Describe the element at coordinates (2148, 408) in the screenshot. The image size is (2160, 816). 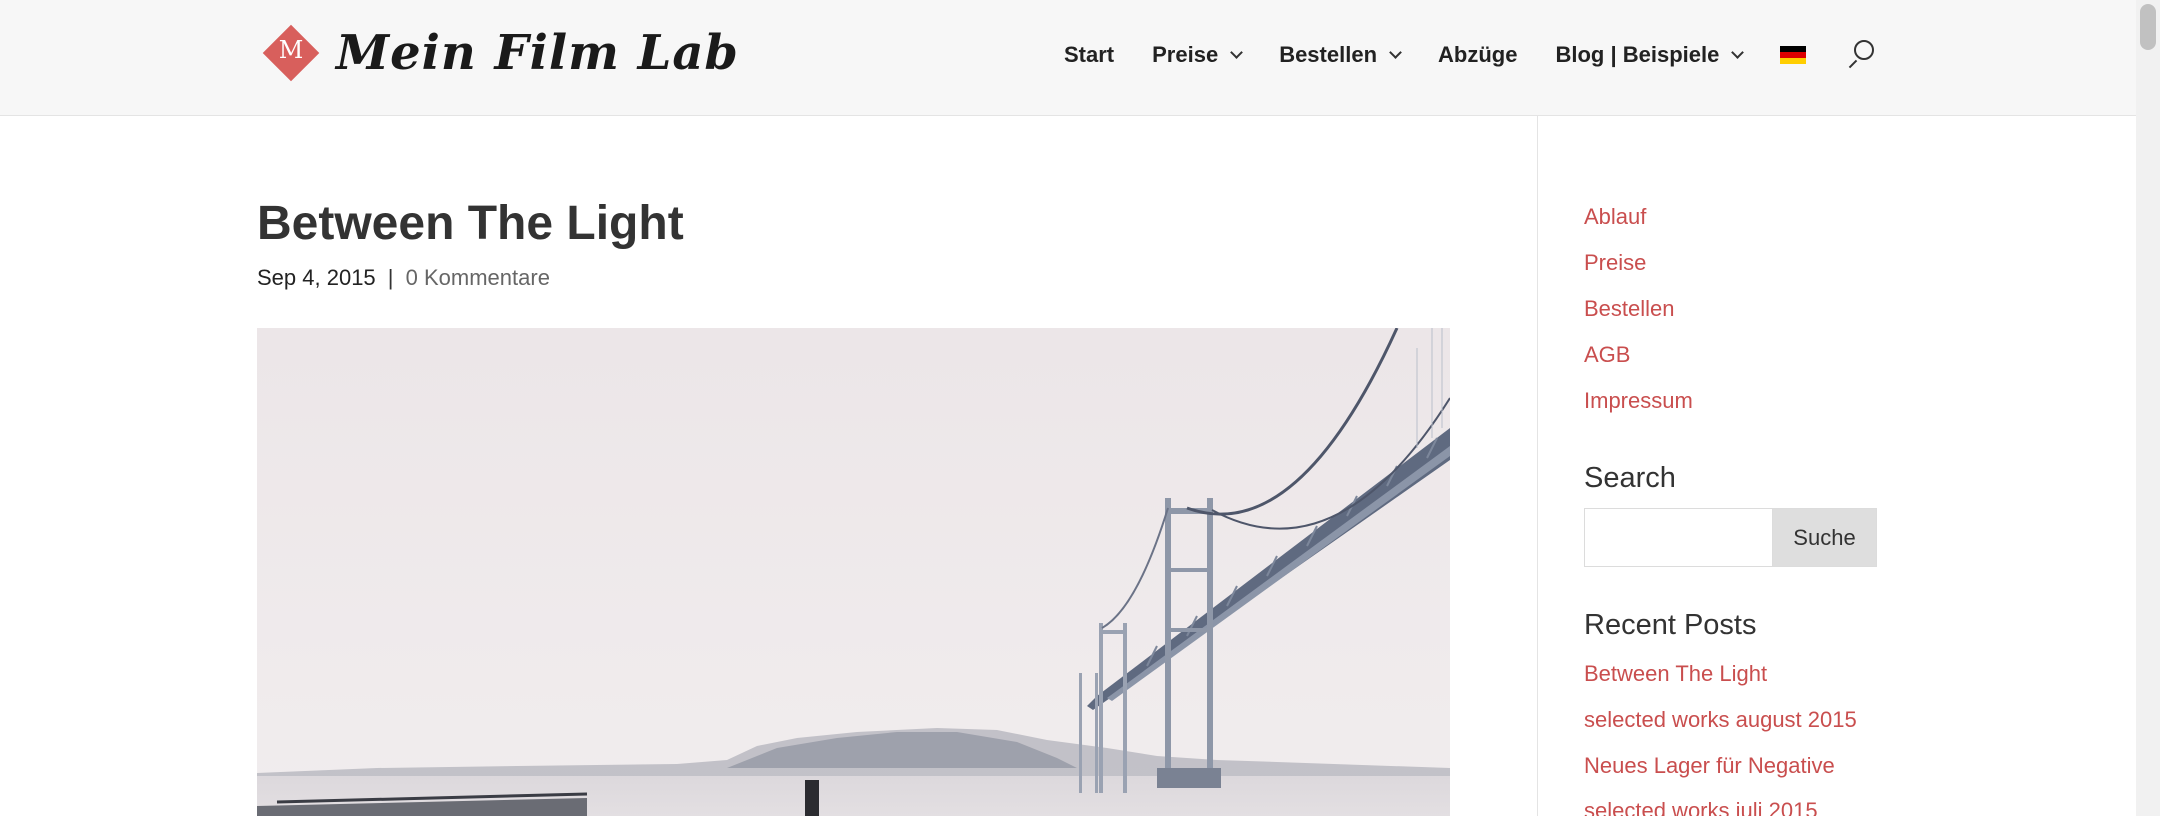
I see `page-scrollbar` at that location.